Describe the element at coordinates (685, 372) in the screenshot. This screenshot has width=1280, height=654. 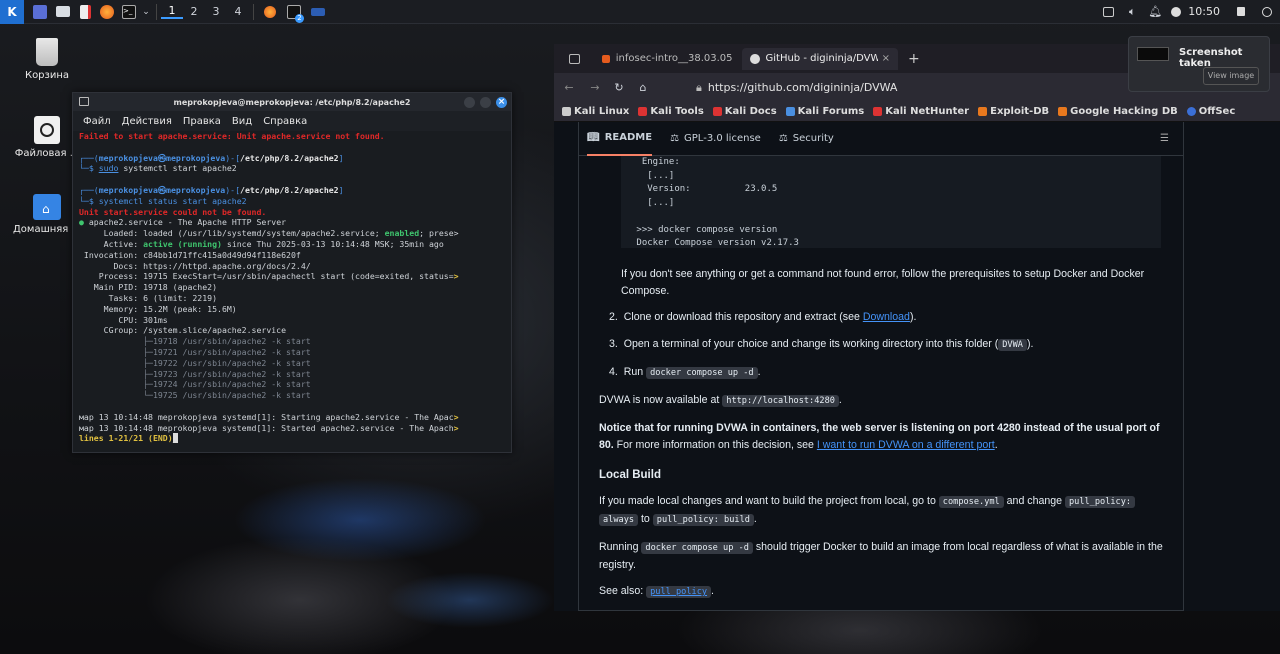
I see `list-item-4: 4. Run docker compose up -d.` at that location.